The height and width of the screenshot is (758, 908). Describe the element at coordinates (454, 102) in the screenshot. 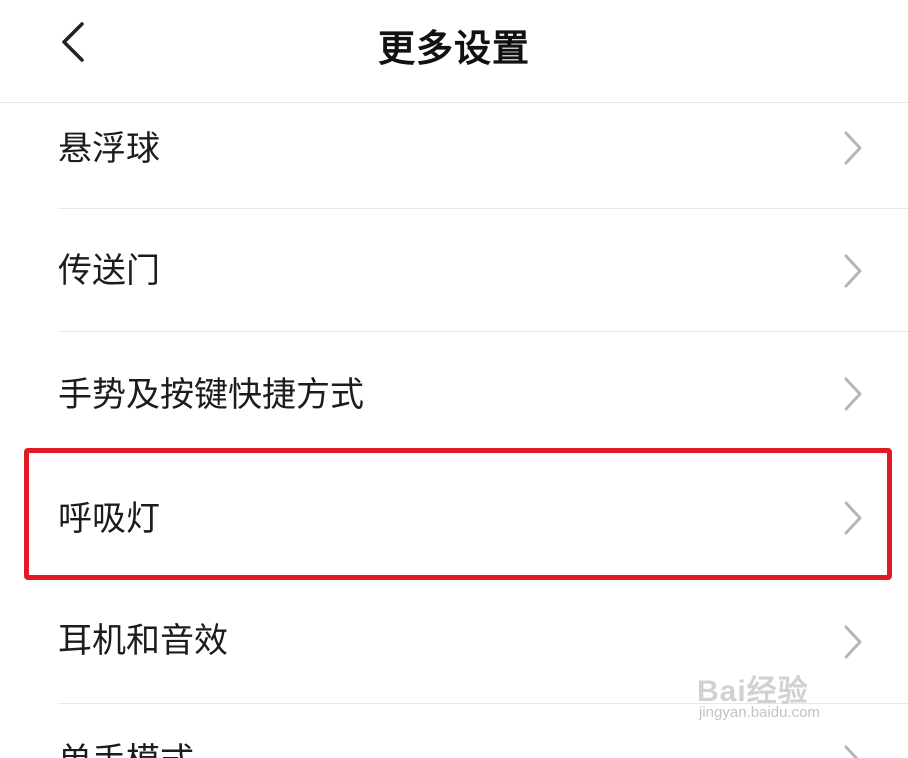

I see `header-divider` at that location.